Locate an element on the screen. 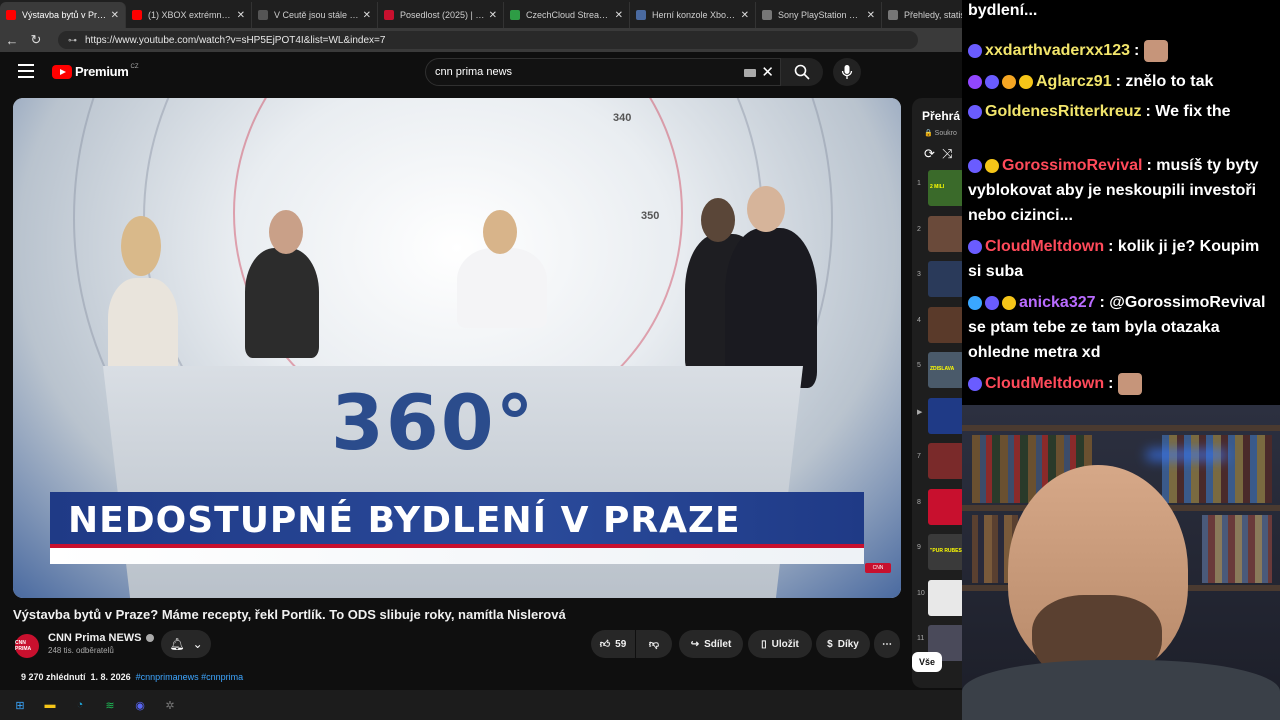 The image size is (1280, 720). lower-third-strip is located at coordinates (457, 556).